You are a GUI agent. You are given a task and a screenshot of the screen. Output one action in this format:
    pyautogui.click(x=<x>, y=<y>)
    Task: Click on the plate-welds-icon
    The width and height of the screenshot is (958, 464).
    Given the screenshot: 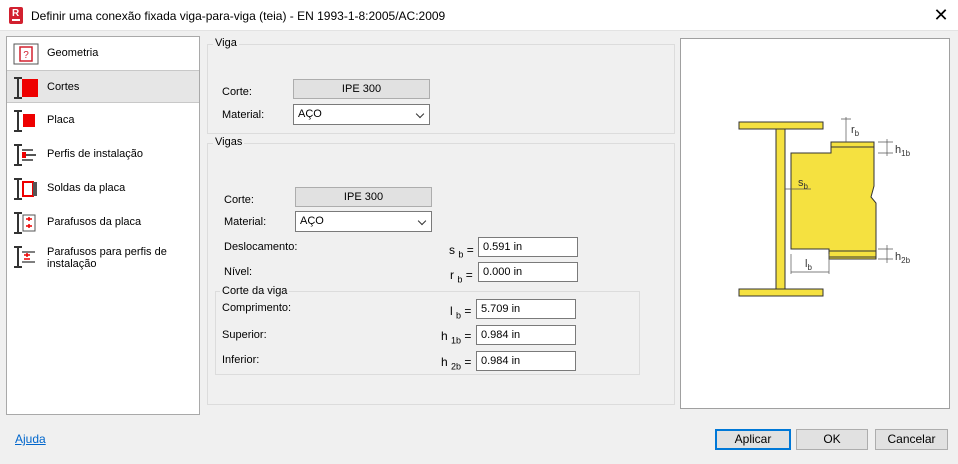 What is the action you would take?
    pyautogui.click(x=25, y=189)
    